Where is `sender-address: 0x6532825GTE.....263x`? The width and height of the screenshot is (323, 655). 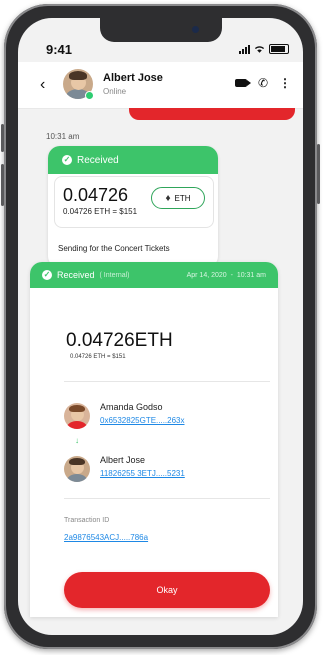 sender-address: 0x6532825GTE.....263x is located at coordinates (142, 420).